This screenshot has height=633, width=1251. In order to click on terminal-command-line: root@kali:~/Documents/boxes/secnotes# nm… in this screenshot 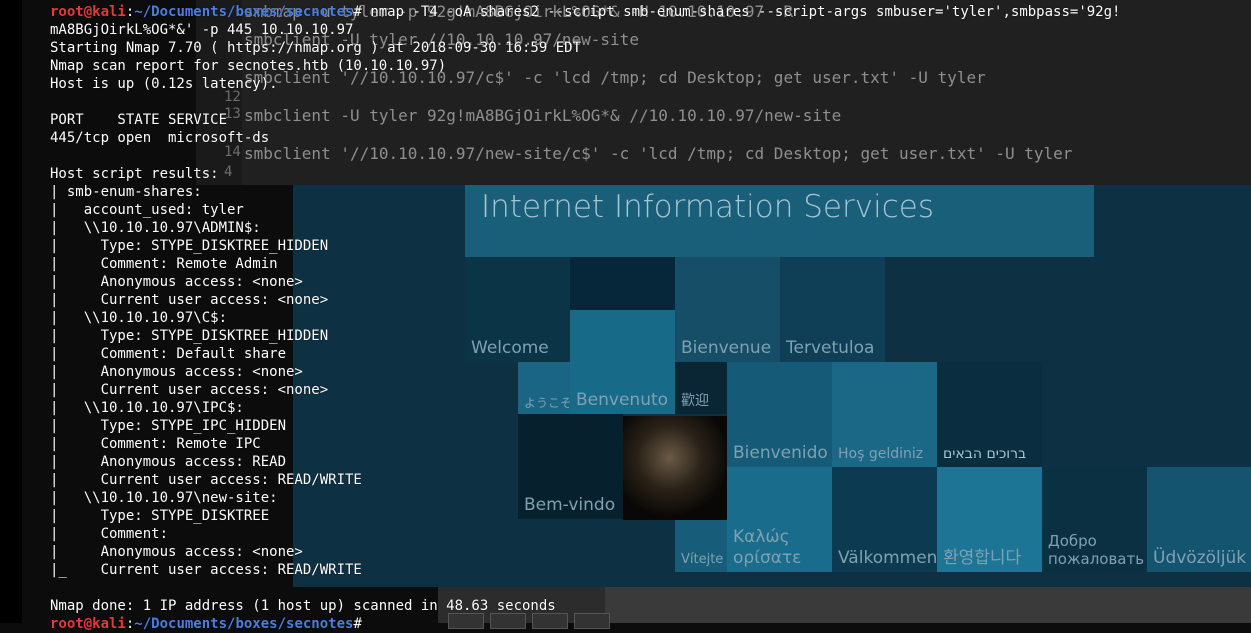, I will do `click(585, 12)`.